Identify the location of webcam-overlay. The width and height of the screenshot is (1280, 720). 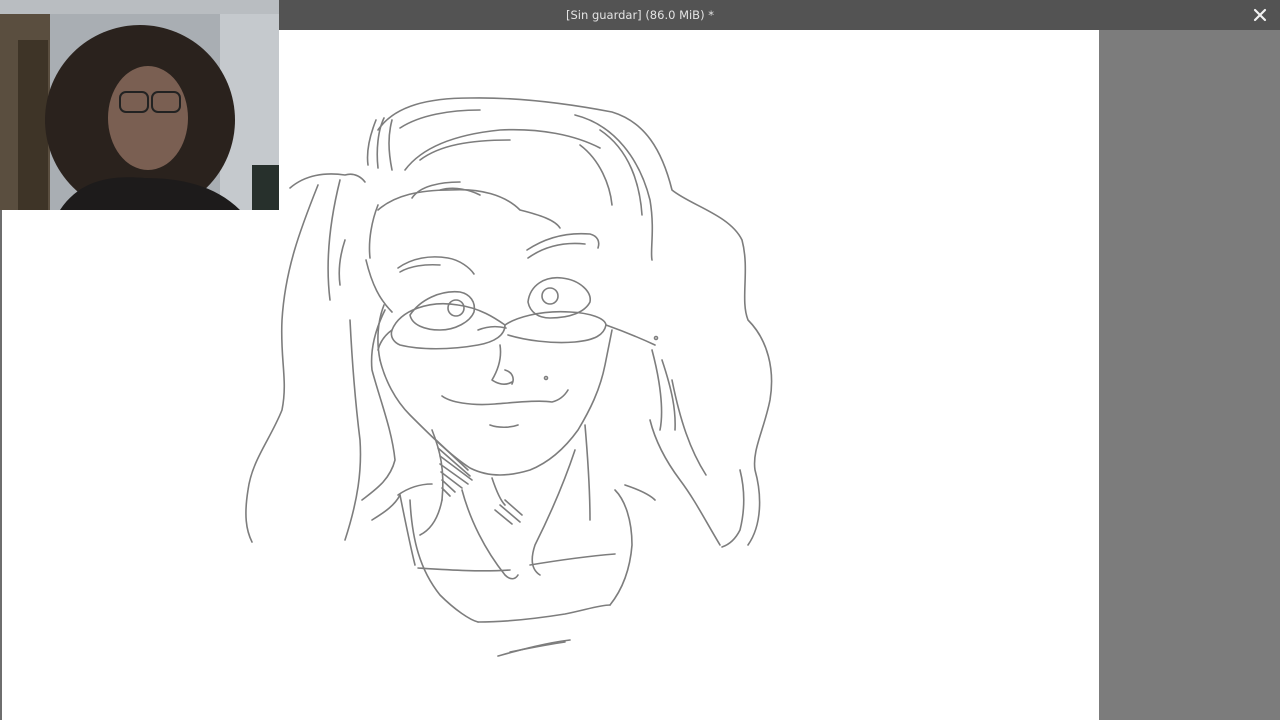
(139, 105).